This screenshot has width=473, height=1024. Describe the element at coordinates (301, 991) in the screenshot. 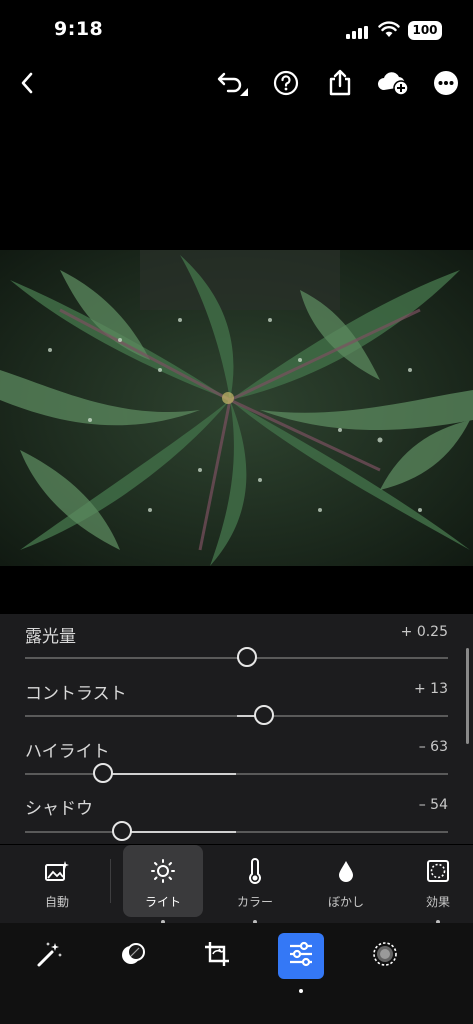

I see `active-indicator-dot` at that location.